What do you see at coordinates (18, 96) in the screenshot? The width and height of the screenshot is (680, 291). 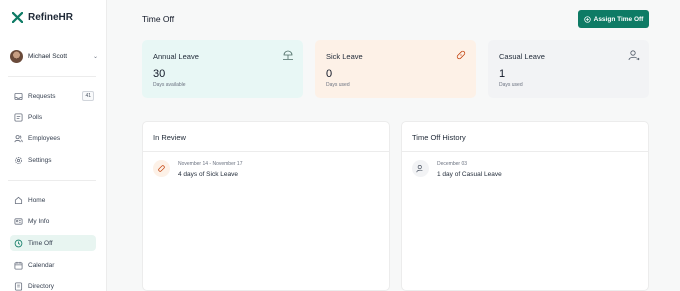 I see `inbox-icon` at bounding box center [18, 96].